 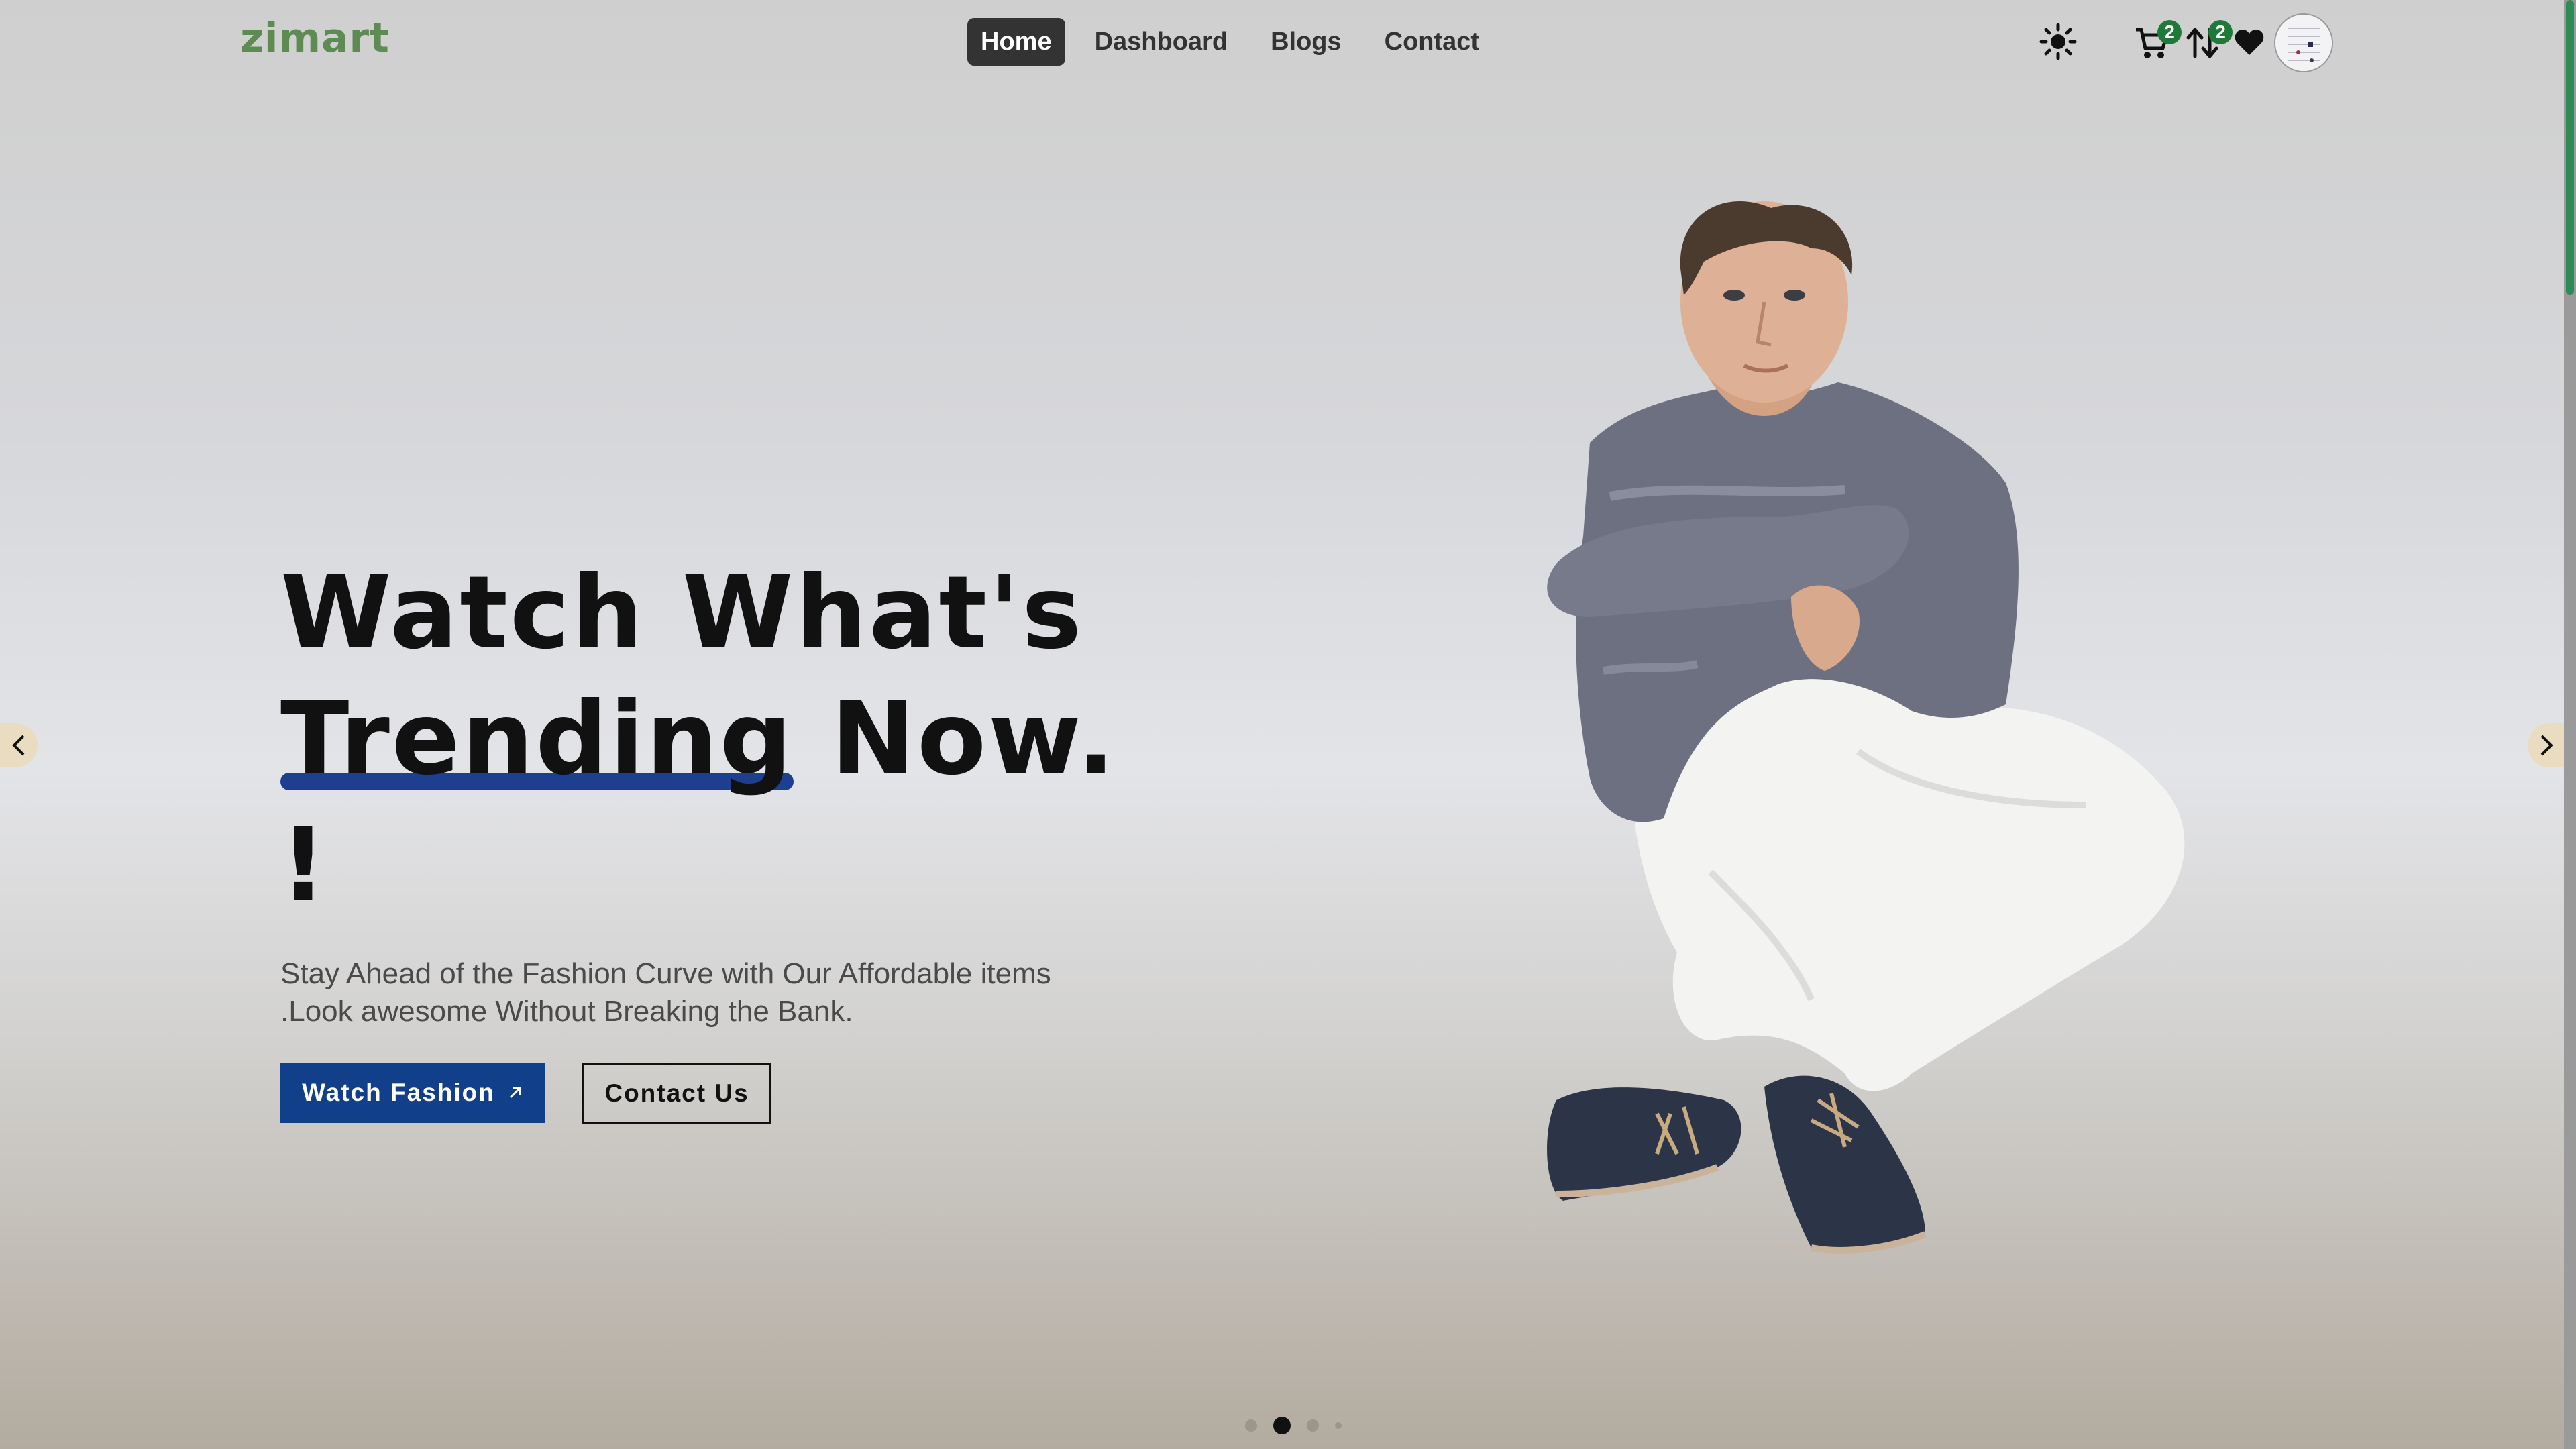 What do you see at coordinates (398, 1092) in the screenshot?
I see `watch-fashion-label: Watch Fashion` at bounding box center [398, 1092].